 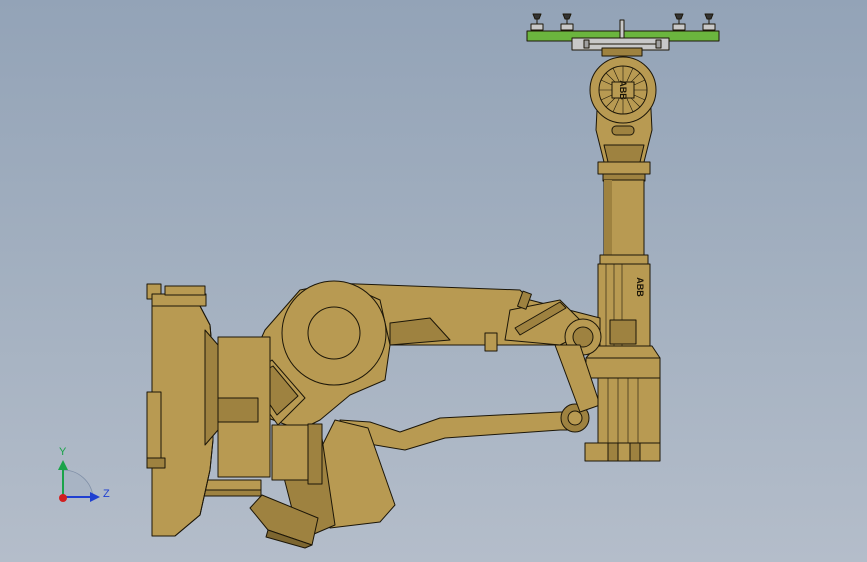 What do you see at coordinates (640, 287) in the screenshot?
I see `brand-logo-side: ABB` at bounding box center [640, 287].